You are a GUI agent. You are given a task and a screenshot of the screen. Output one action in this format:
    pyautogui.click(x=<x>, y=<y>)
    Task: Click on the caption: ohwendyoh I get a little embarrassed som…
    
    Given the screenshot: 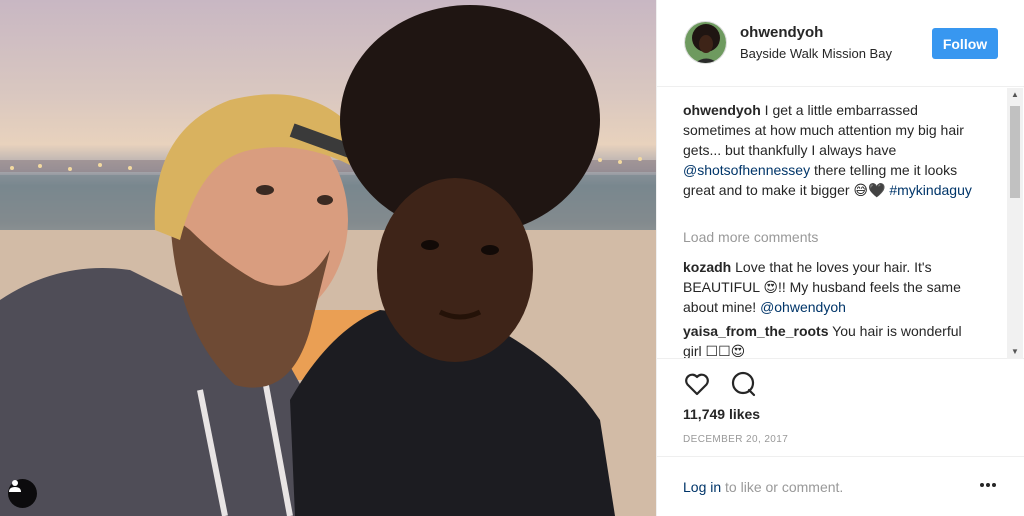 What is the action you would take?
    pyautogui.click(x=833, y=150)
    